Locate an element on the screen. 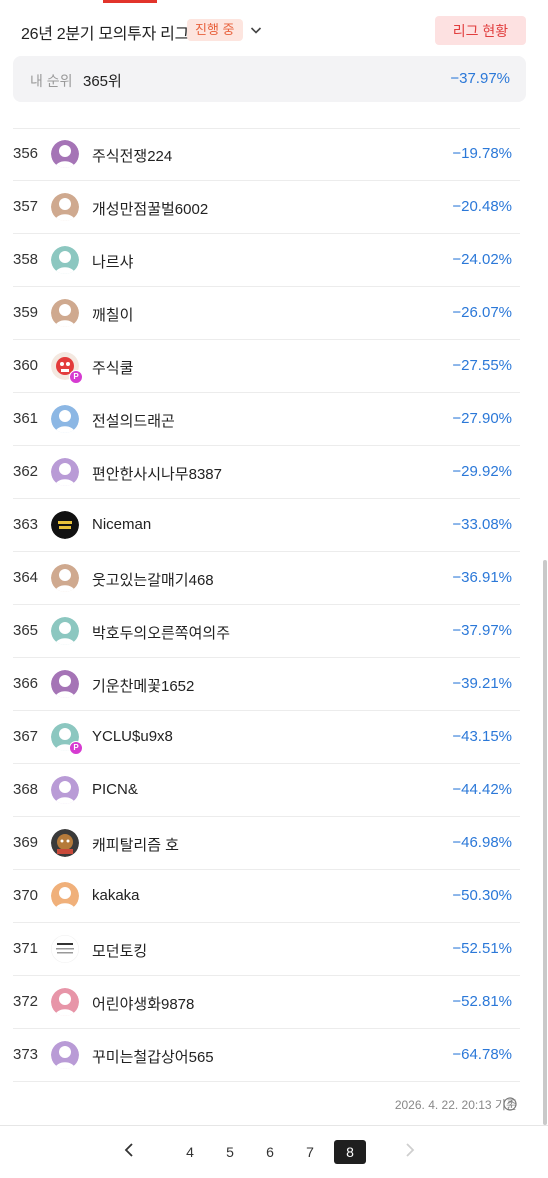 The width and height of the screenshot is (548, 1178). my-rank-summary: 내 순위 365위 −37.97% is located at coordinates (269, 79).